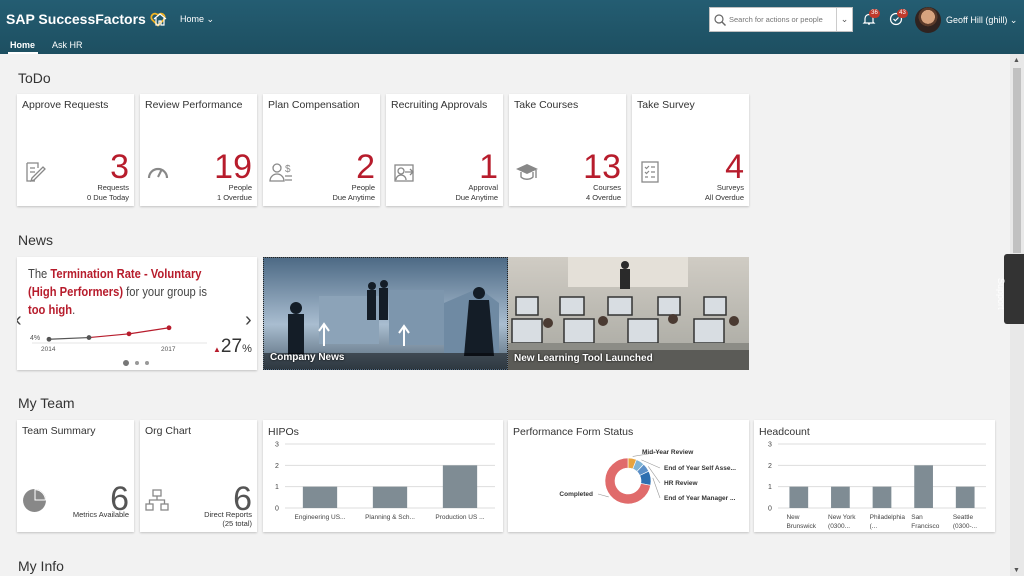 This screenshot has height=576, width=1024. I want to click on notifications-badge: 36, so click(874, 13).